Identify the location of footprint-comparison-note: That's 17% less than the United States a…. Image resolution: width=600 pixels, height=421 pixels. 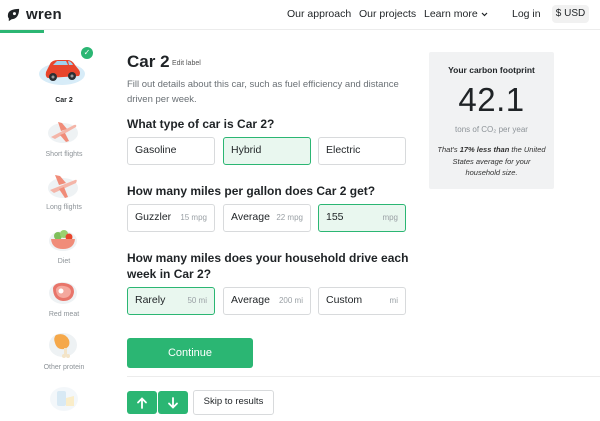
(491, 161).